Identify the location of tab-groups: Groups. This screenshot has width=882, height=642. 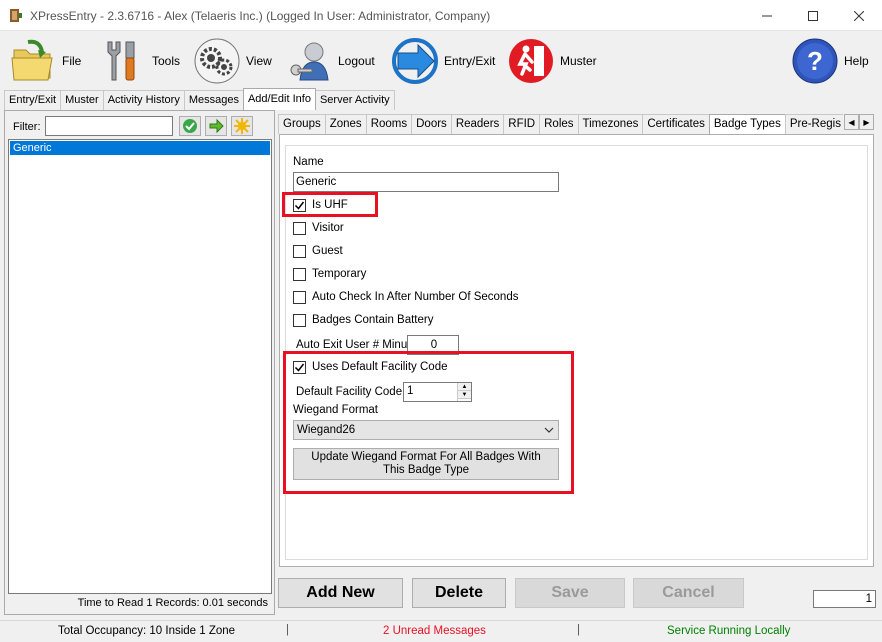
(302, 124).